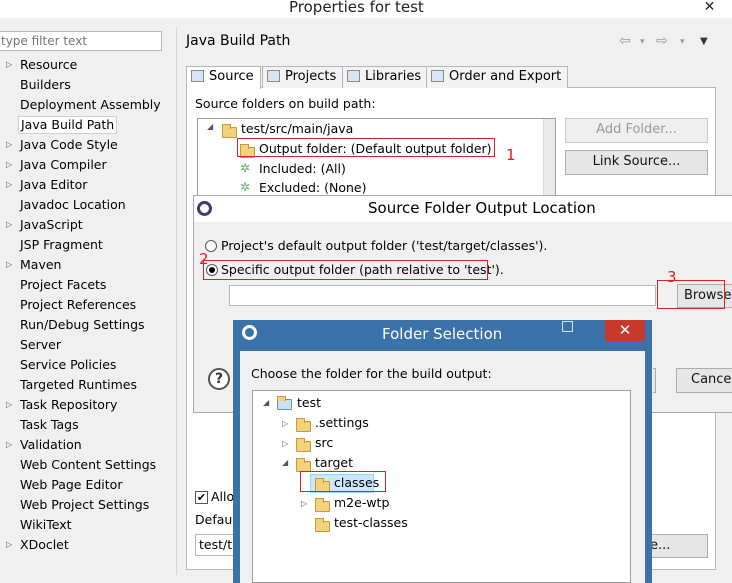 This screenshot has width=732, height=583. Describe the element at coordinates (78, 385) in the screenshot. I see `nav-item-targeted-runtimes: Targeted Runtimes` at that location.